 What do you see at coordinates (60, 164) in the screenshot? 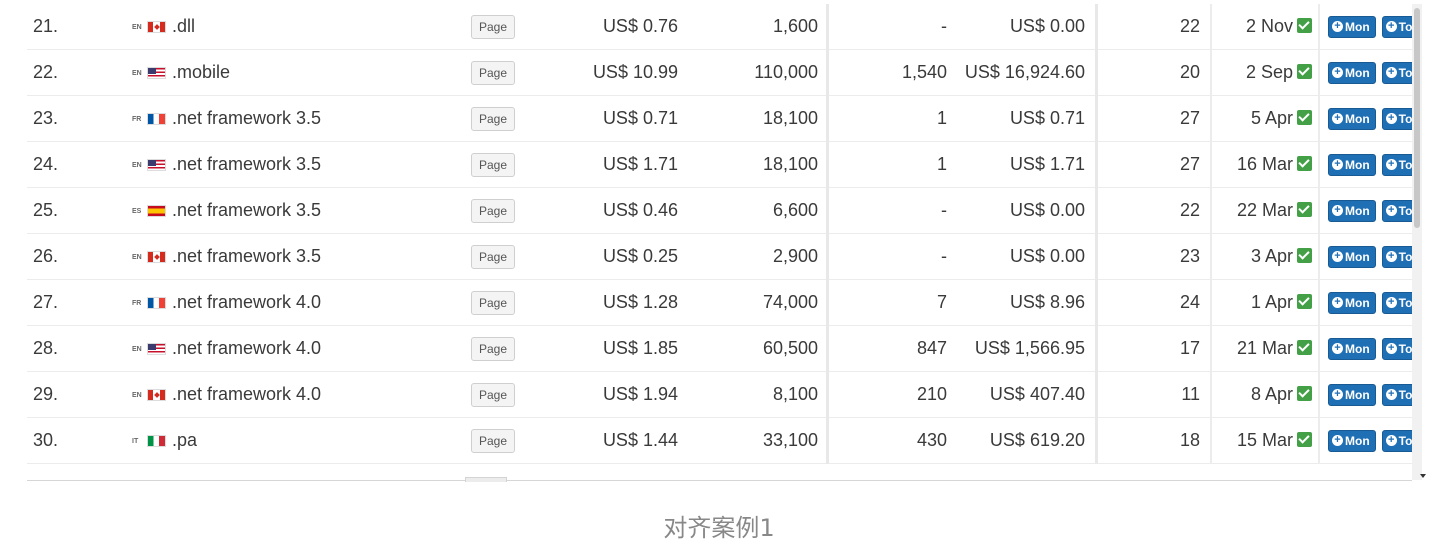
I see `row-number: 24.` at bounding box center [60, 164].